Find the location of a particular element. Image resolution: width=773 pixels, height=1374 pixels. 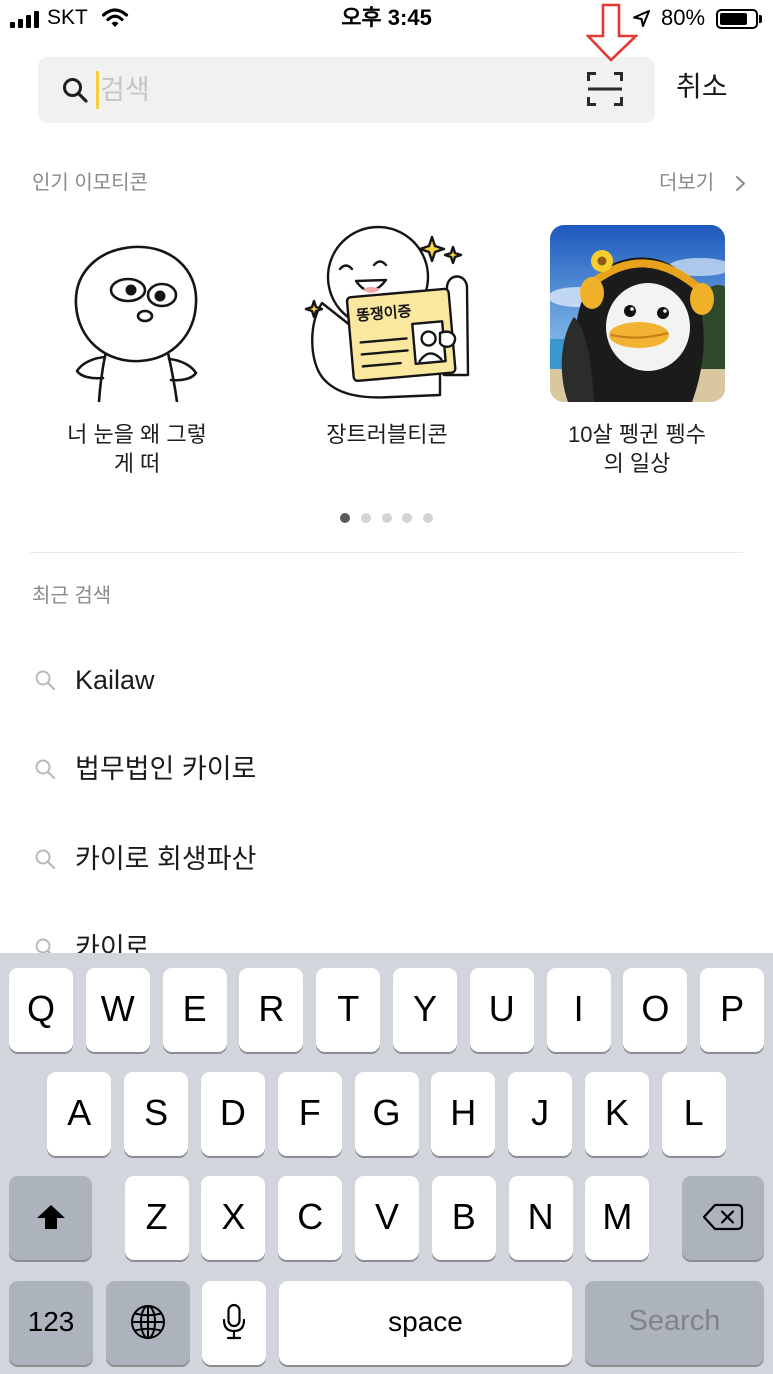

key-o: O is located at coordinates (655, 1010).